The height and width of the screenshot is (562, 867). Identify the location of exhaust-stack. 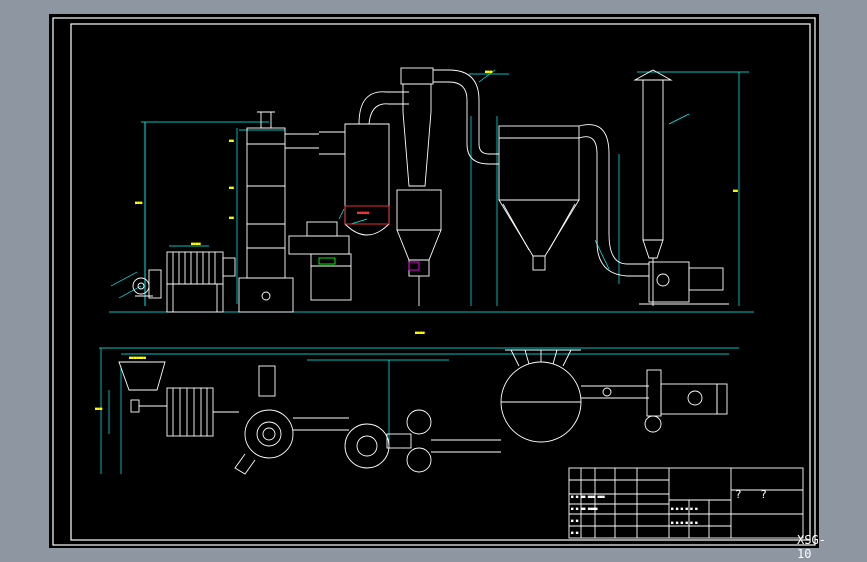
(653, 187).